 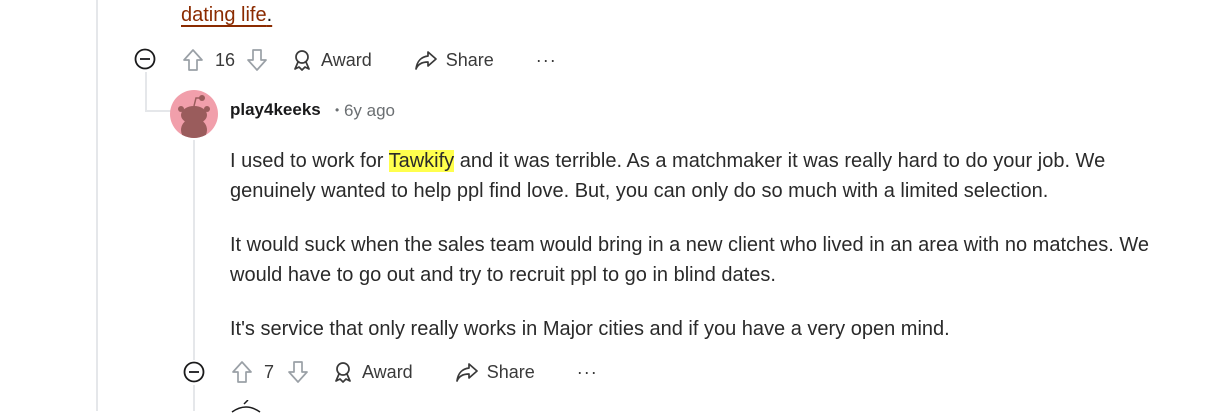 I want to click on search-highlight: Tawkify, so click(x=421, y=161).